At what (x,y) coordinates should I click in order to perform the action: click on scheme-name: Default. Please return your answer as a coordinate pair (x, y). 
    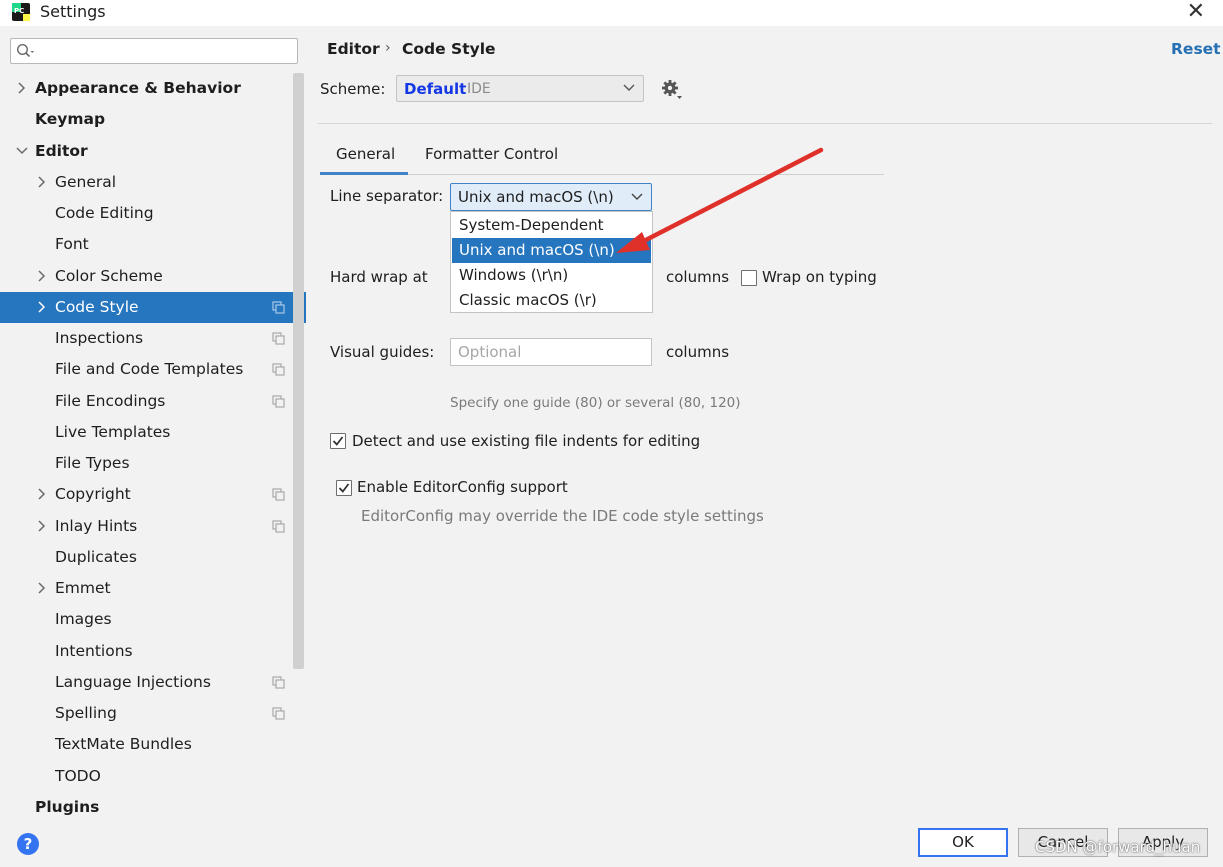
    Looking at the image, I should click on (435, 89).